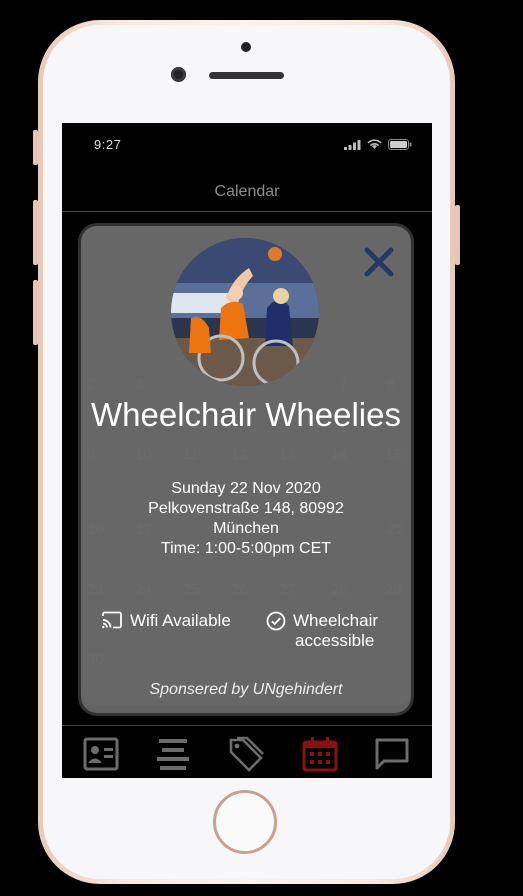 Image resolution: width=523 pixels, height=896 pixels. I want to click on close-icon, so click(379, 262).